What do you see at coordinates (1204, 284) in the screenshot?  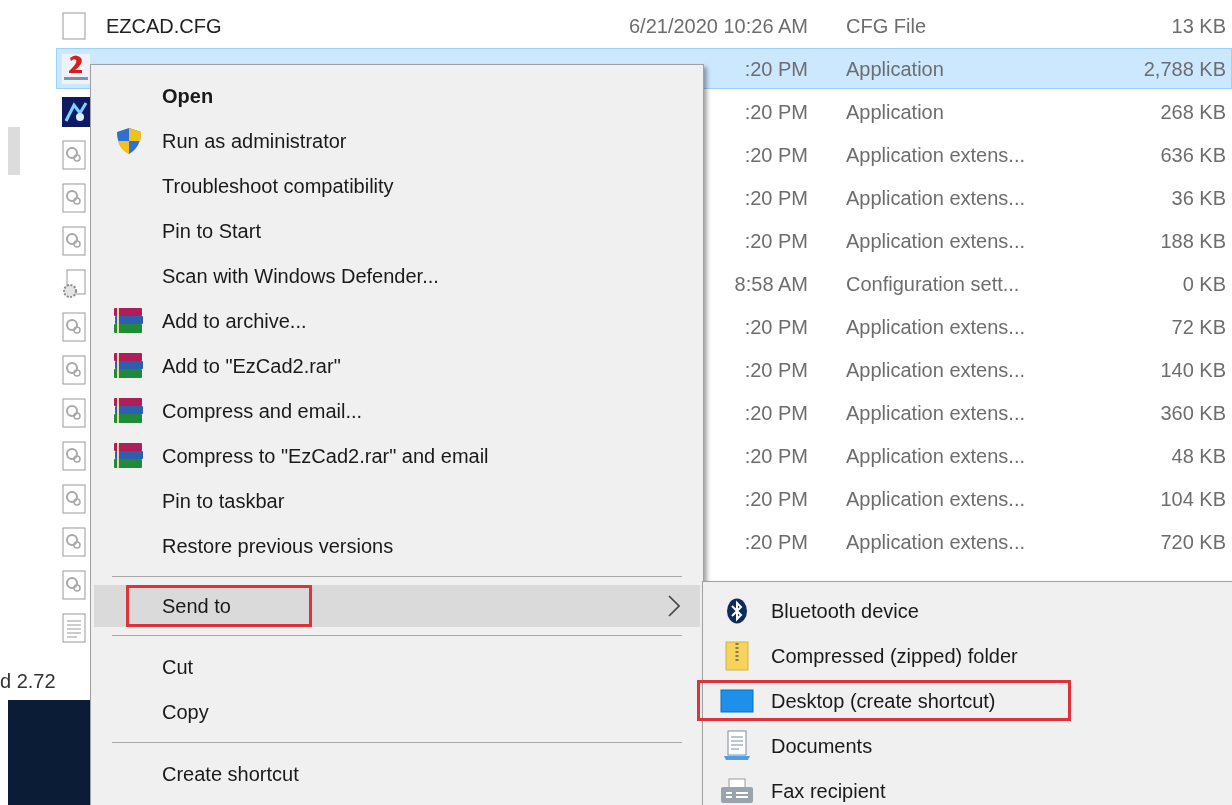 I see `size-cell-text: 0 KB` at bounding box center [1204, 284].